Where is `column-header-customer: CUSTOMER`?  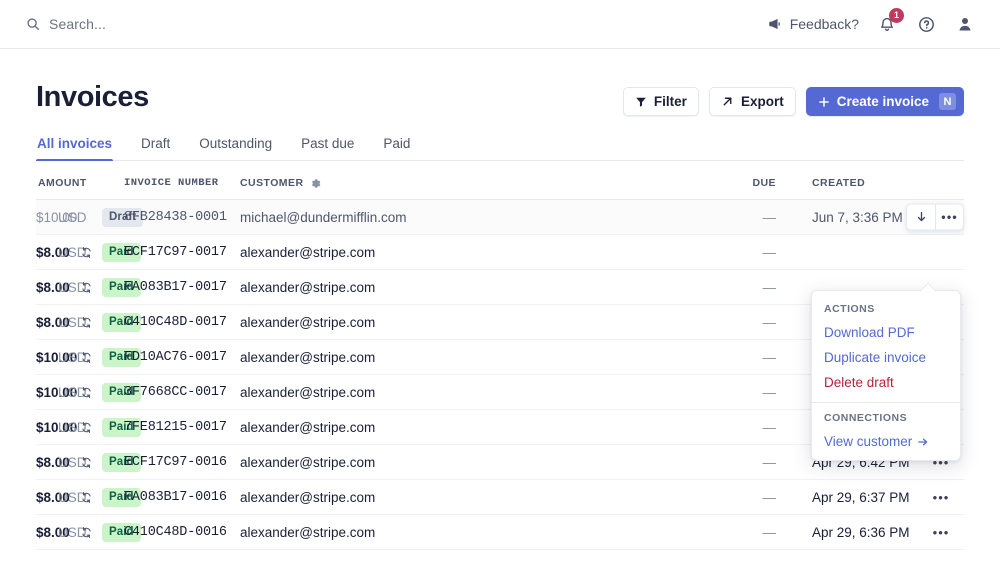 column-header-customer: CUSTOMER is located at coordinates (486, 180).